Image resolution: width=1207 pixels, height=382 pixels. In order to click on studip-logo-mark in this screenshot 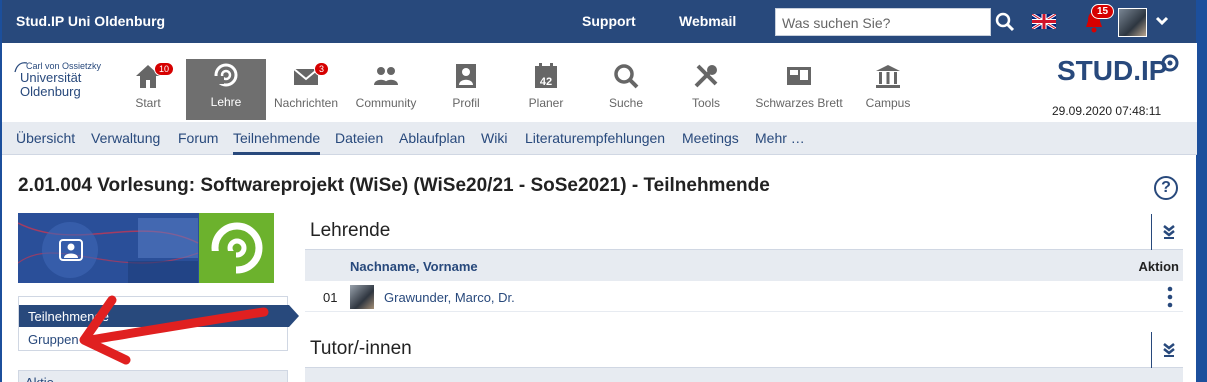, I will do `click(1170, 63)`.